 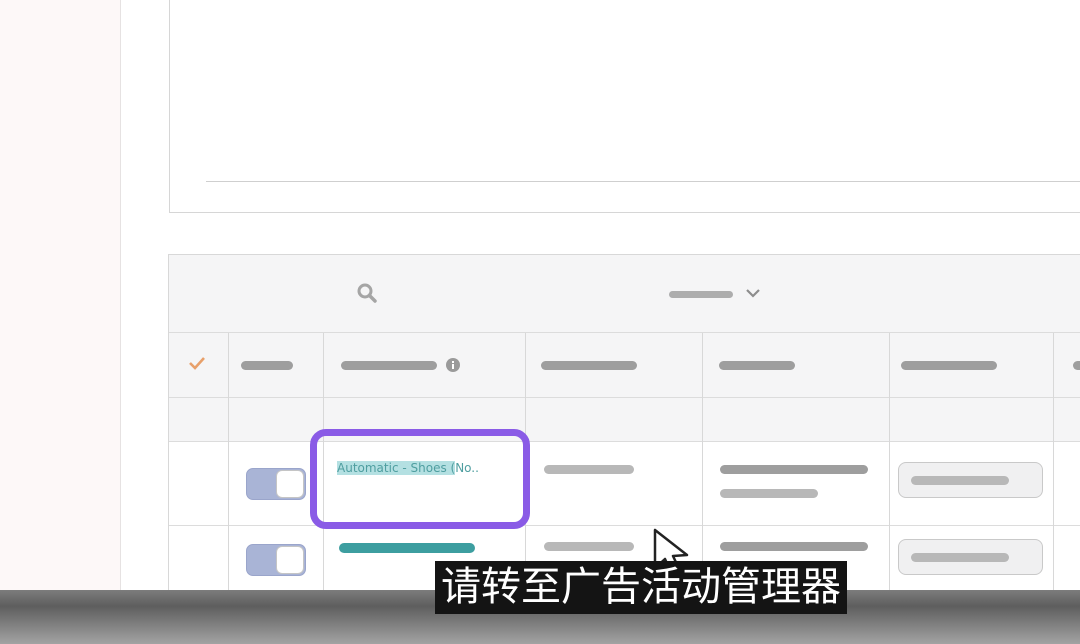 What do you see at coordinates (949, 365) in the screenshot?
I see `header-placeholder-col5` at bounding box center [949, 365].